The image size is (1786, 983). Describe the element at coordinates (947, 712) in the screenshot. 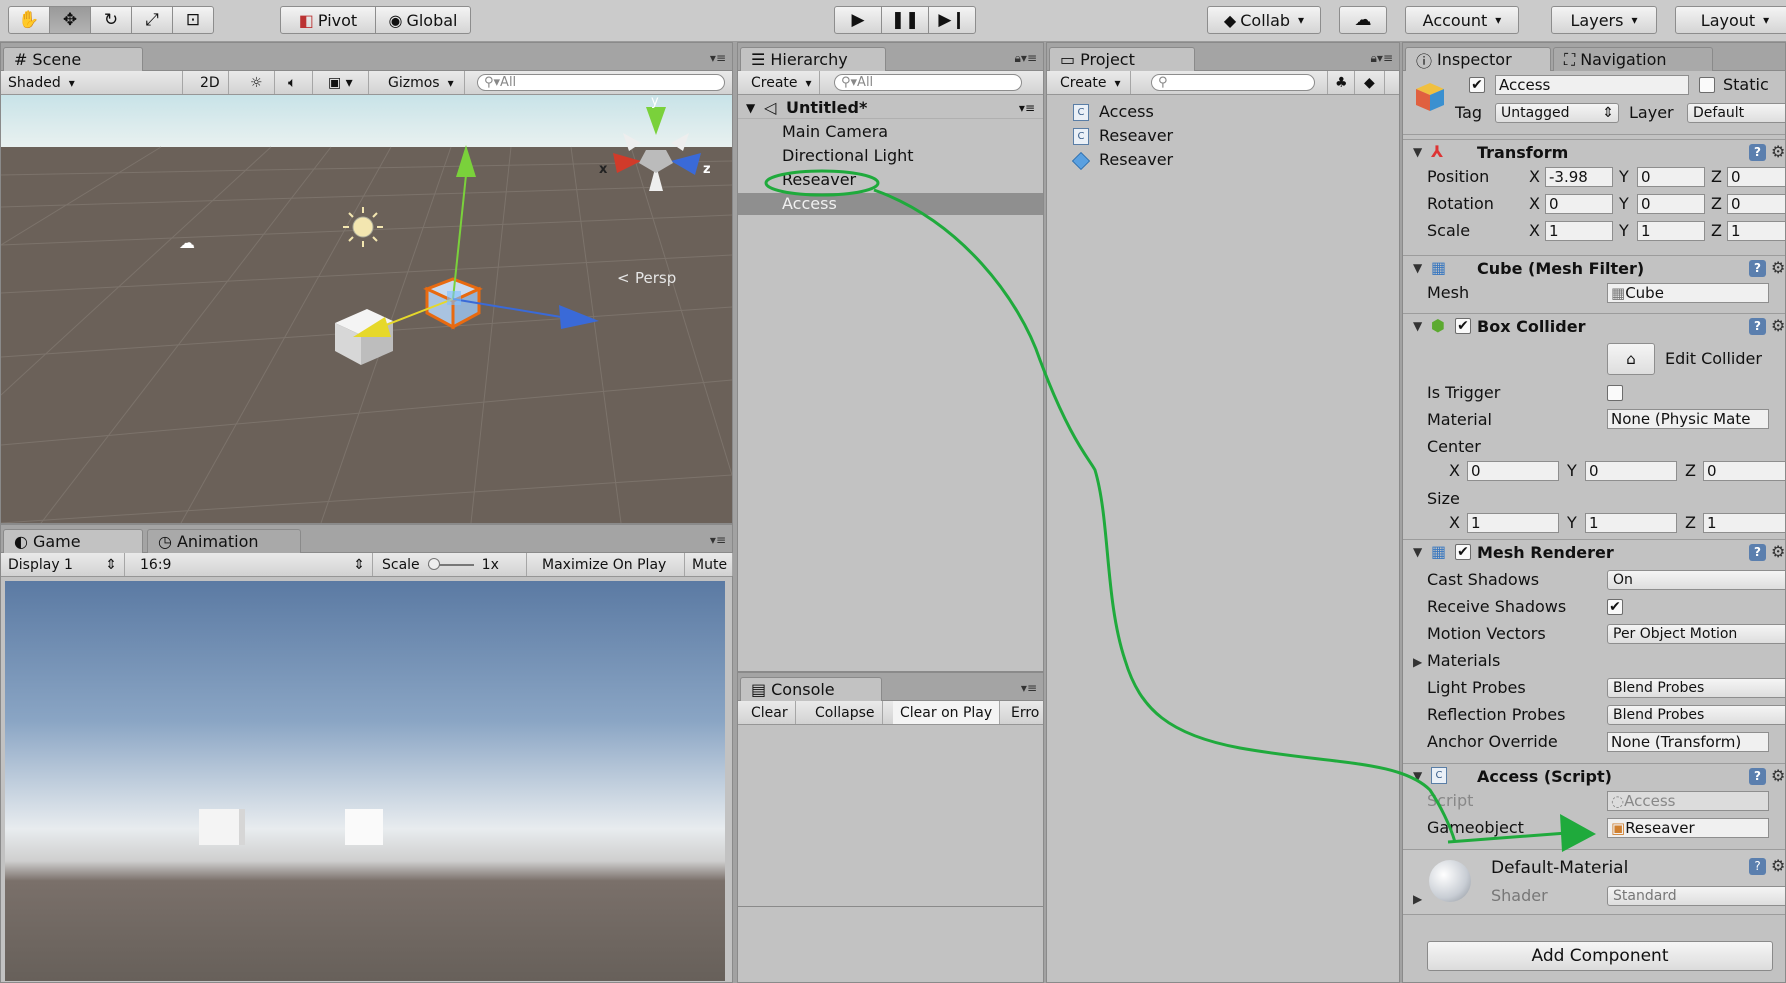

I see `console-clear-on-play-button: Clear on Play` at that location.